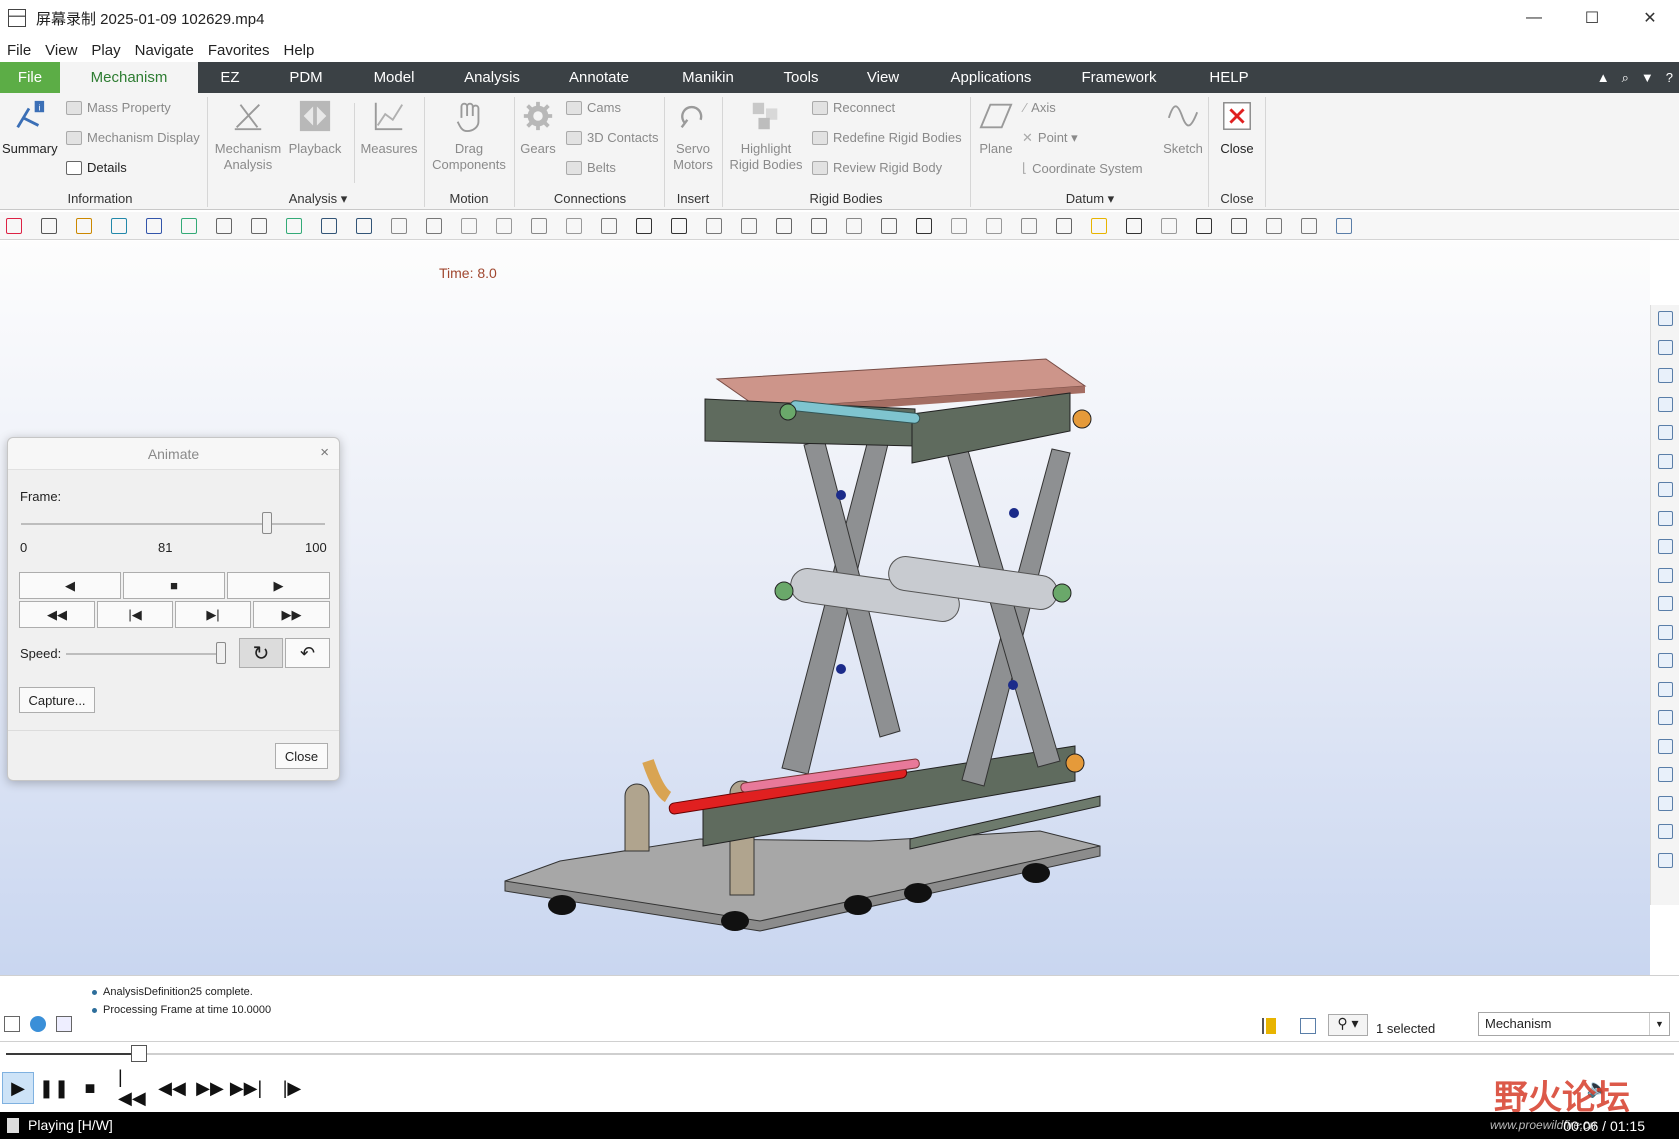 The height and width of the screenshot is (1139, 1679). I want to click on refit-icon, so click(1665, 318).